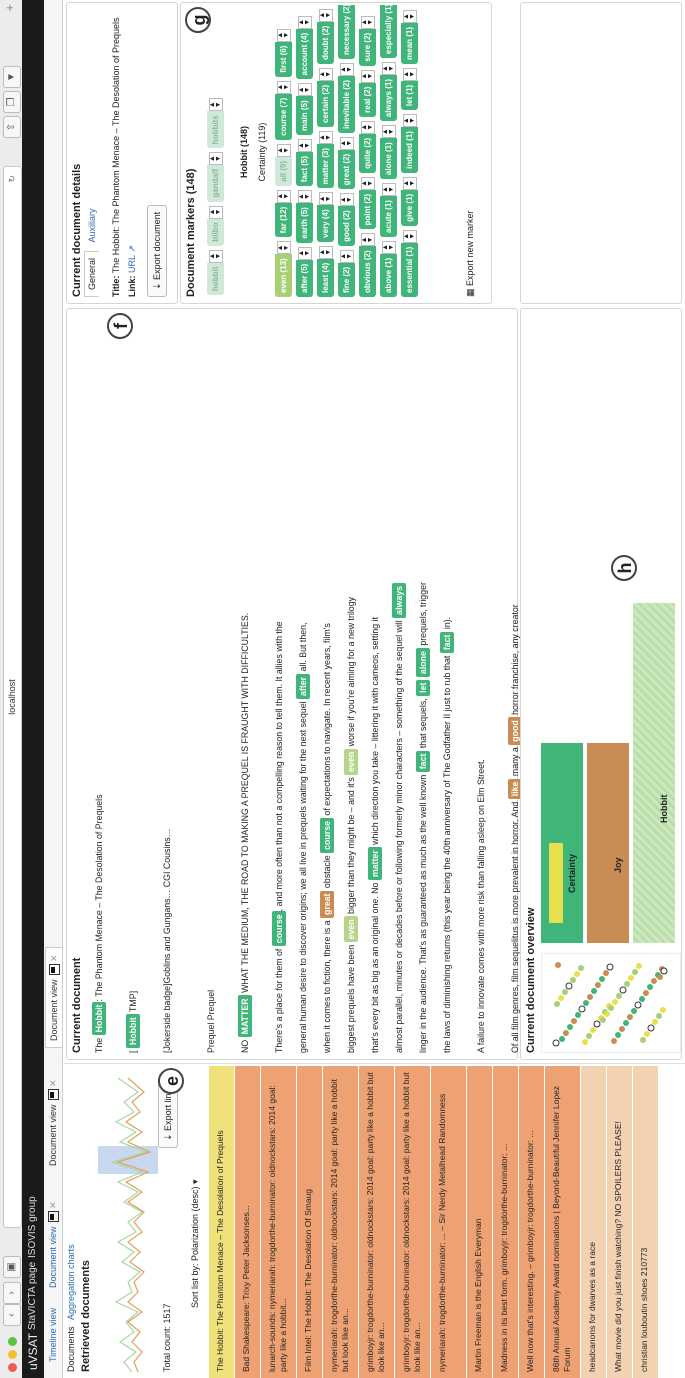 The width and height of the screenshot is (685, 1378). Describe the element at coordinates (654, 773) in the screenshot. I see `bar-hobbit: Hobbit` at that location.